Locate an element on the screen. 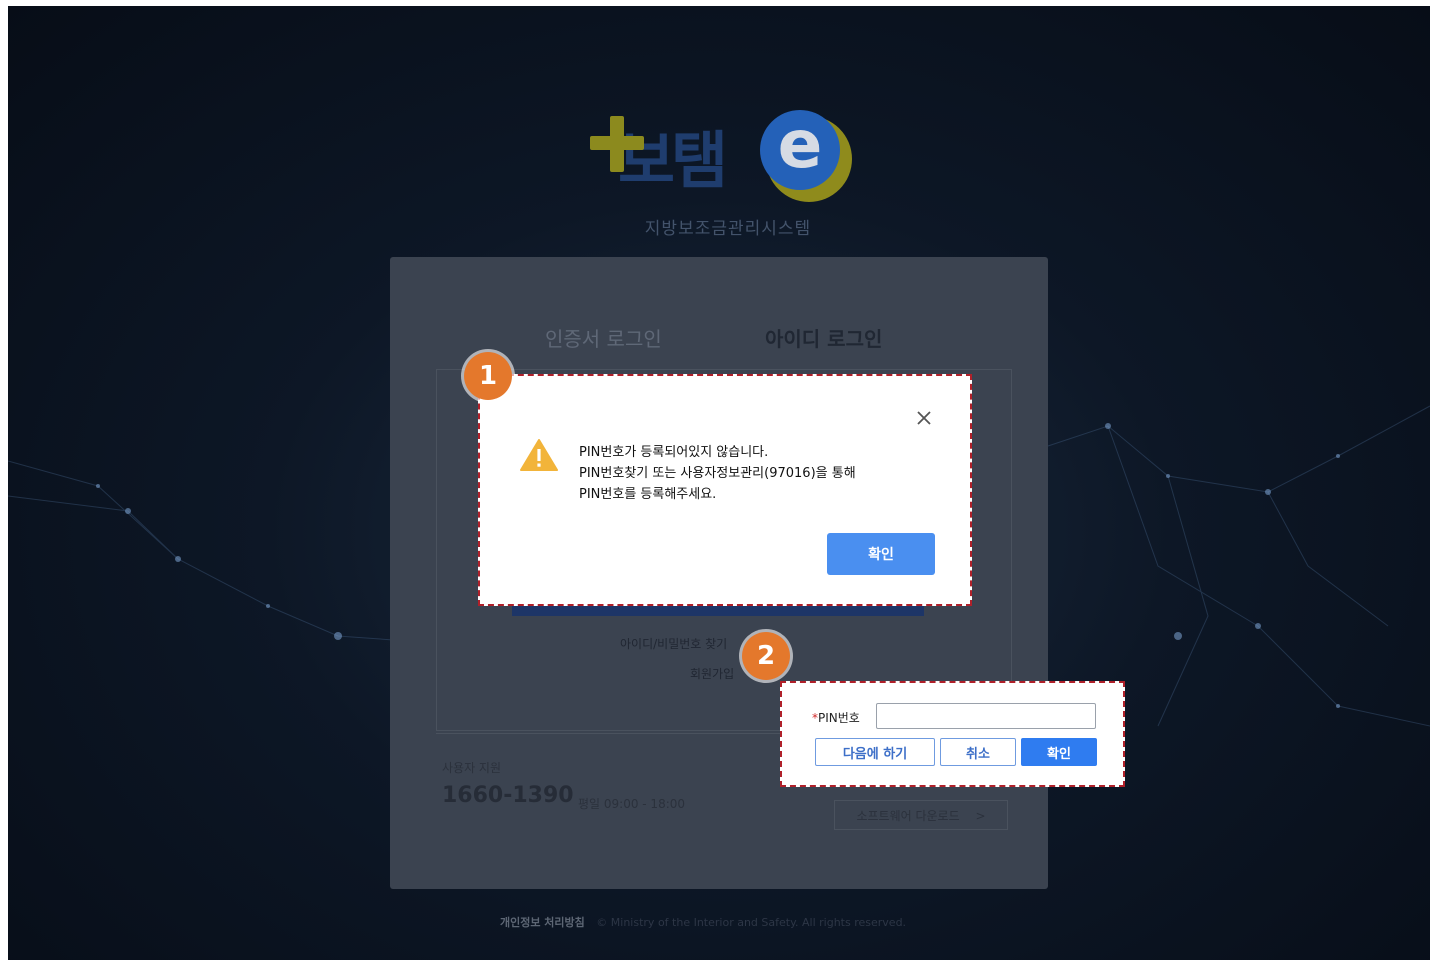 The width and height of the screenshot is (1431, 963). logo-e-mark: e is located at coordinates (800, 150).